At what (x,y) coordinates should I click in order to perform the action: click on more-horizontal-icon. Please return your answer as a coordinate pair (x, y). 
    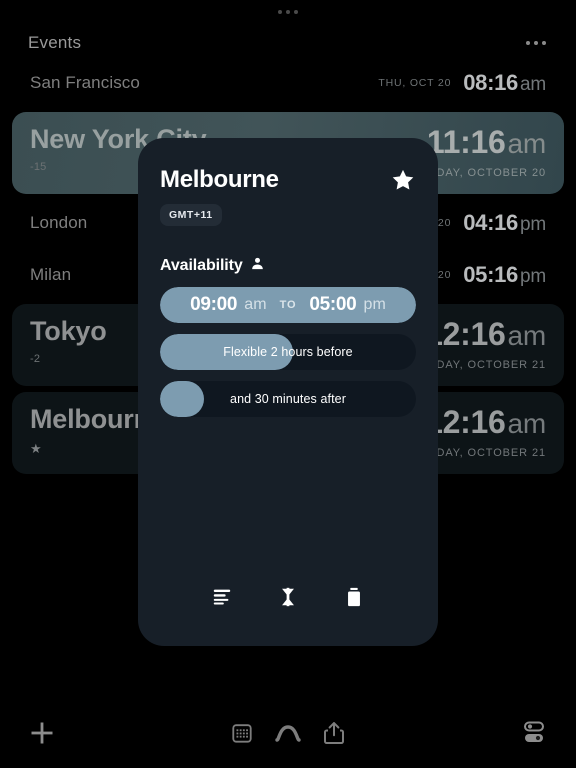
    Looking at the image, I should click on (536, 43).